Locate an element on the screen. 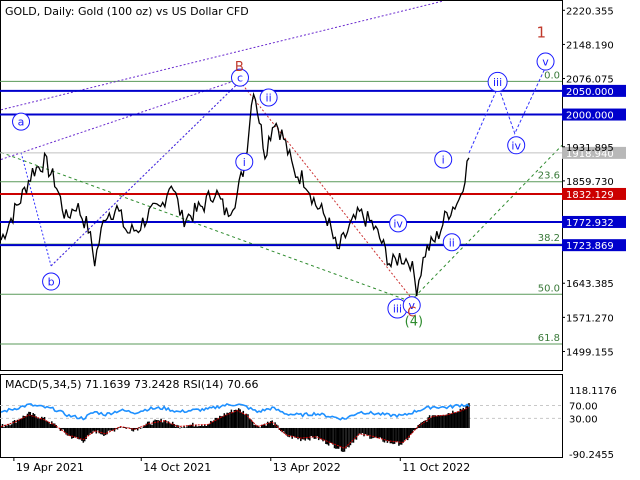 The image size is (640, 480). price-tick-label: 1931.895 is located at coordinates (590, 148).